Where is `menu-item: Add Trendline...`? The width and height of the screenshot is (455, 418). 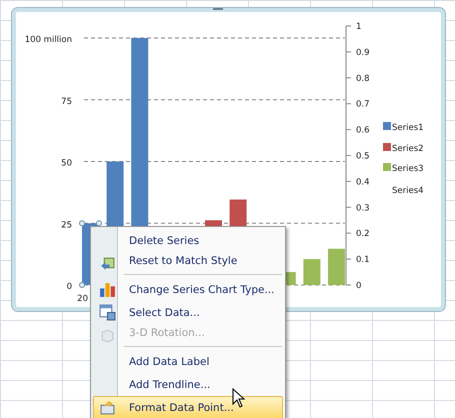
menu-item: Add Trendline... is located at coordinates (188, 384).